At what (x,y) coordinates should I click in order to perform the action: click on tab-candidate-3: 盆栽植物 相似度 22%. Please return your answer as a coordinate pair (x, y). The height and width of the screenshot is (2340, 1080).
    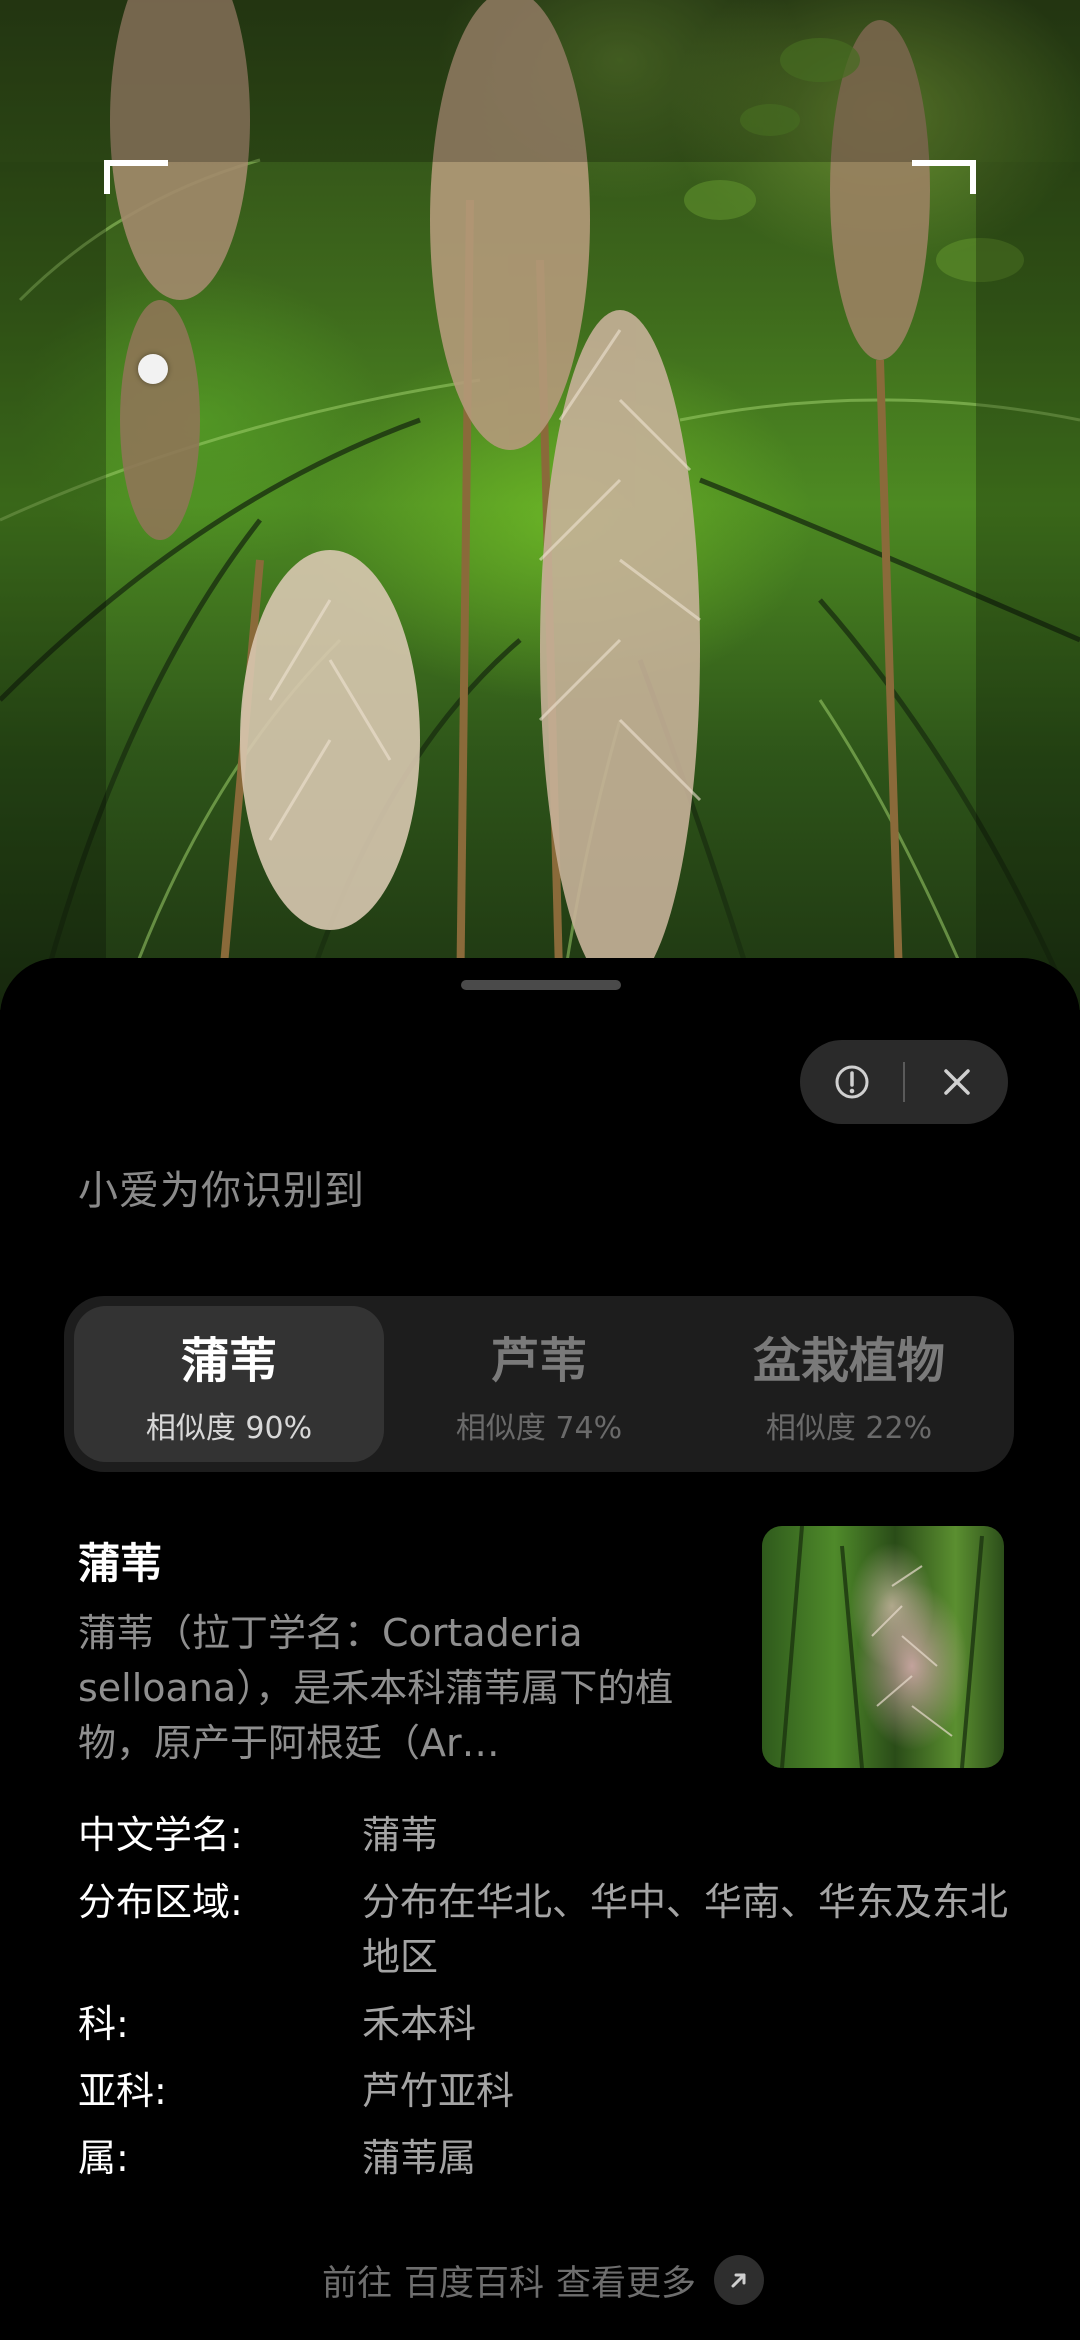
    Looking at the image, I should click on (849, 1384).